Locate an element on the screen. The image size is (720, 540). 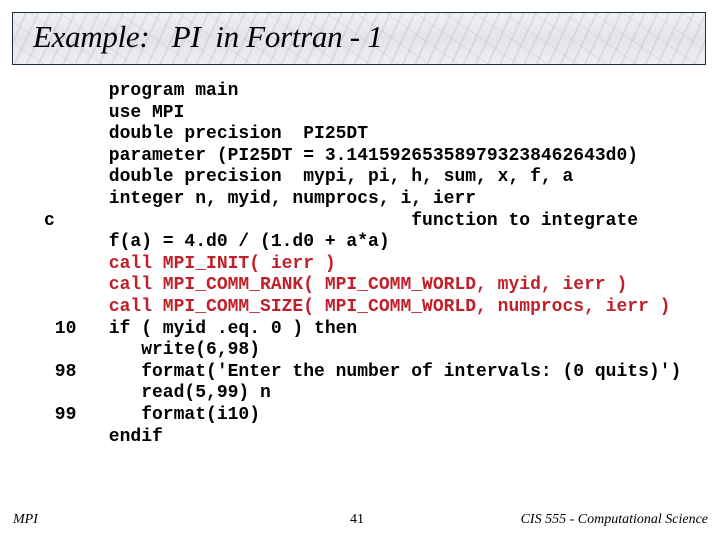
footer-course: CIS 555 - Computational Science is located at coordinates (614, 519).